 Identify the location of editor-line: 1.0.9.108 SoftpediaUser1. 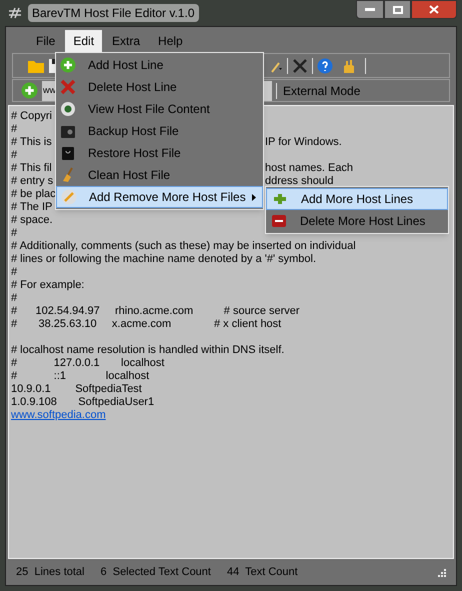
(82, 402).